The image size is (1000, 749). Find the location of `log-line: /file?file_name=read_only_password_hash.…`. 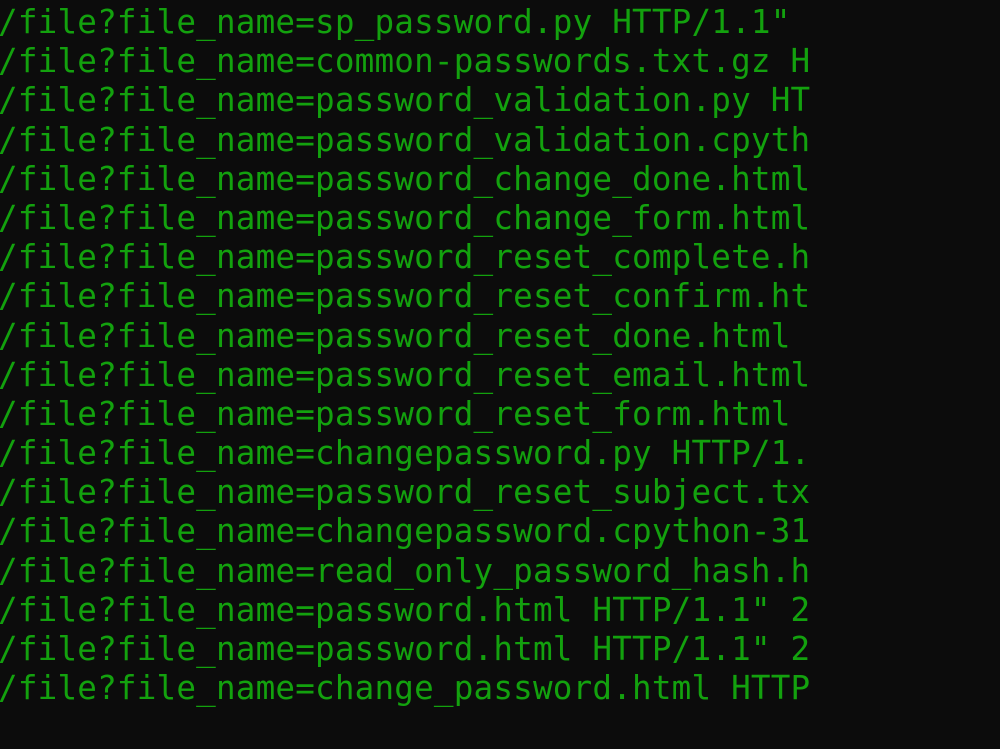

log-line: /file?file_name=read_only_password_hash.… is located at coordinates (405, 570).